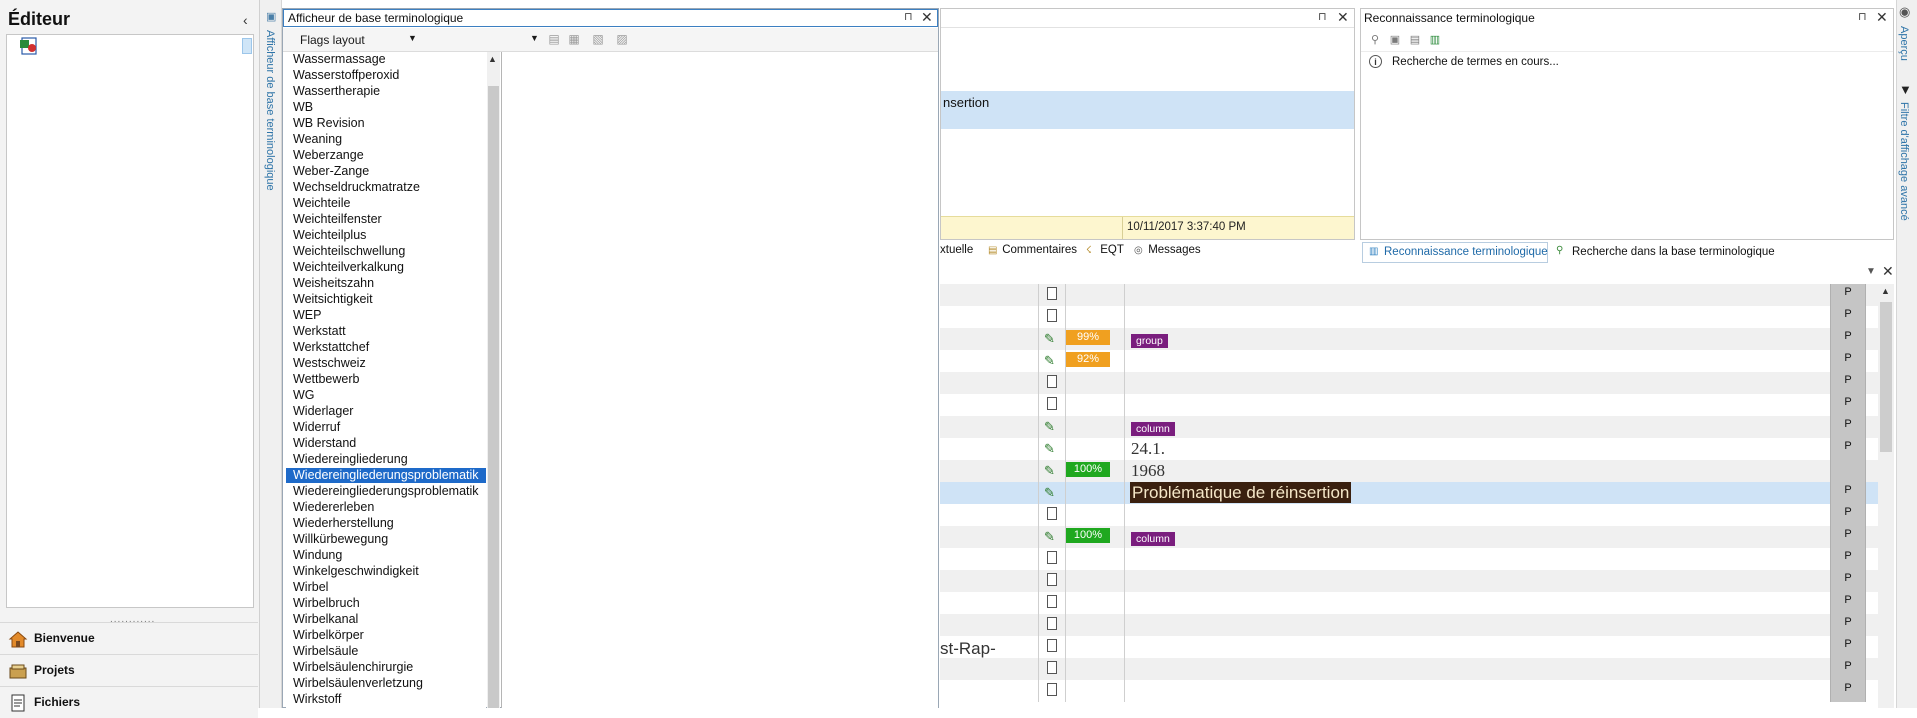 This screenshot has width=1917, height=718. I want to click on term-list-item: Westschweiz, so click(326, 363).